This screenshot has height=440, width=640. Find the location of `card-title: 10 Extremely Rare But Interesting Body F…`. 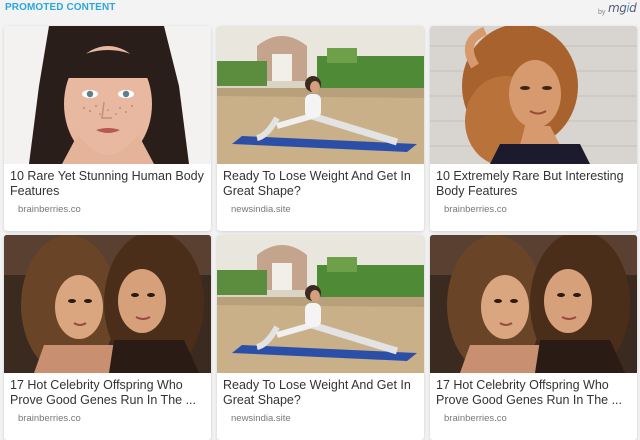

card-title: 10 Extremely Rare But Interesting Body F… is located at coordinates (534, 183).